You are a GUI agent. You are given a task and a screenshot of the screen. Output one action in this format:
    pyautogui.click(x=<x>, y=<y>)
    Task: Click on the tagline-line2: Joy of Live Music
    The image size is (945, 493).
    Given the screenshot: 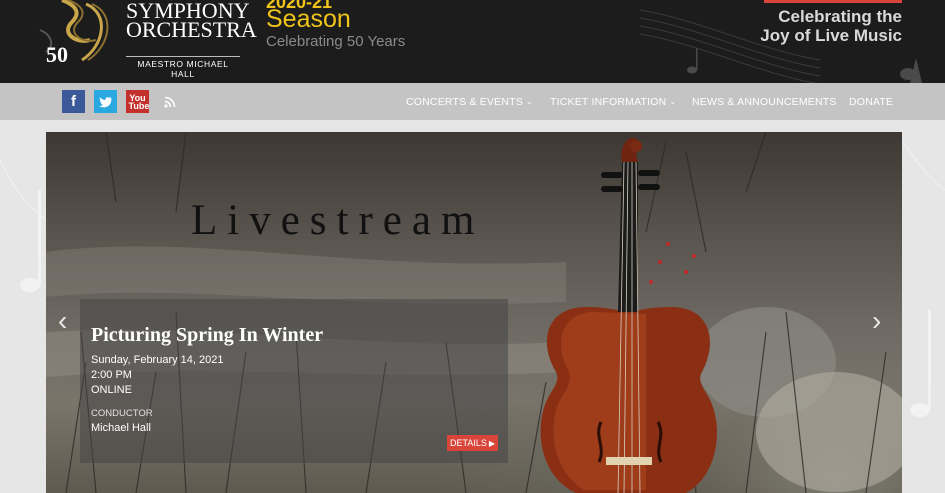 What is the action you would take?
    pyautogui.click(x=831, y=35)
    